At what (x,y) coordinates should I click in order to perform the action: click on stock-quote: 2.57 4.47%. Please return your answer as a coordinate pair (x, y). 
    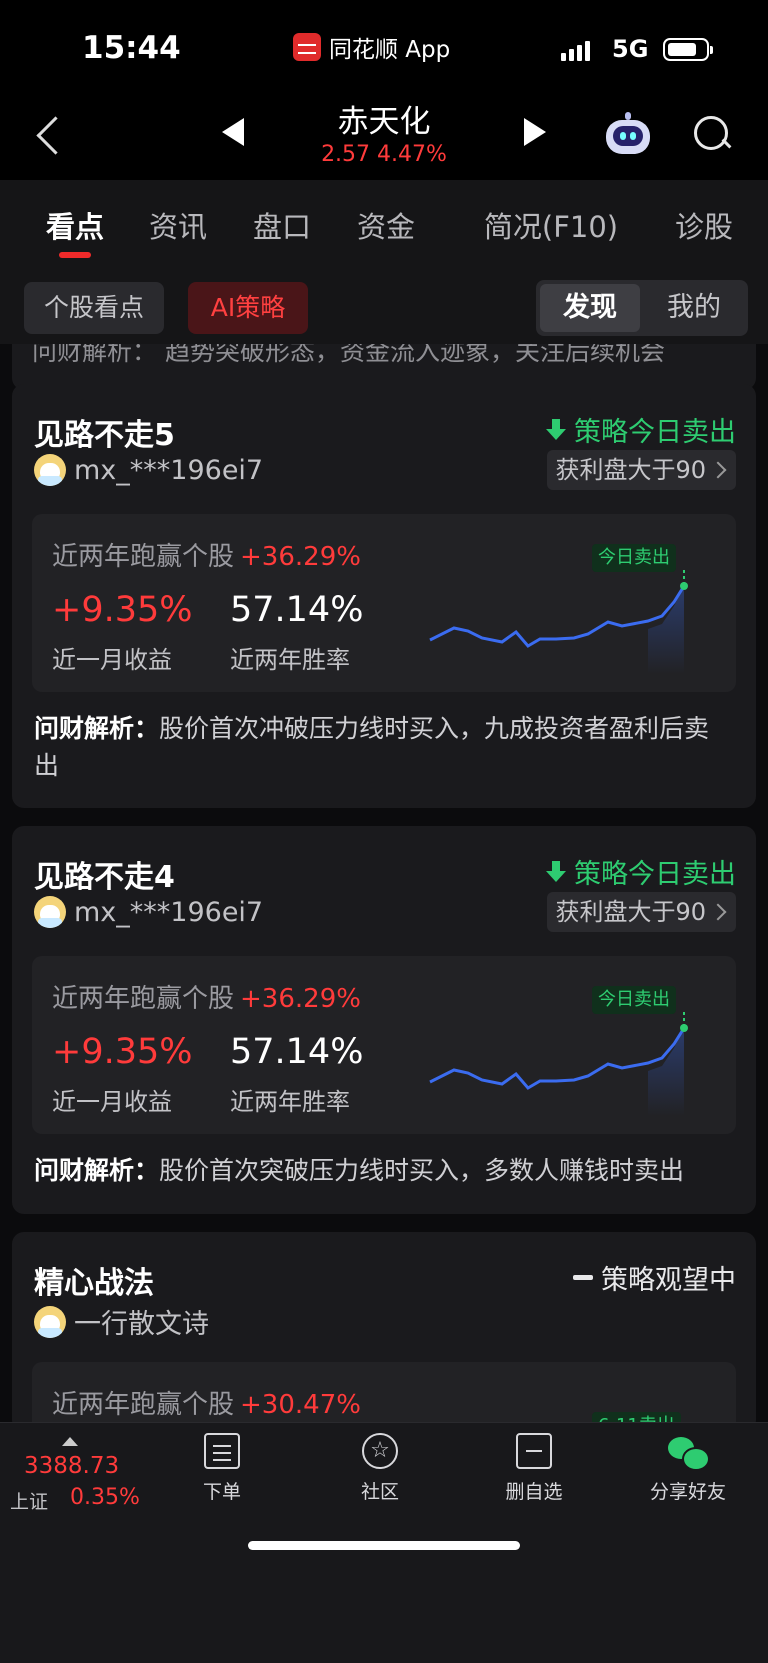
    Looking at the image, I should click on (384, 154).